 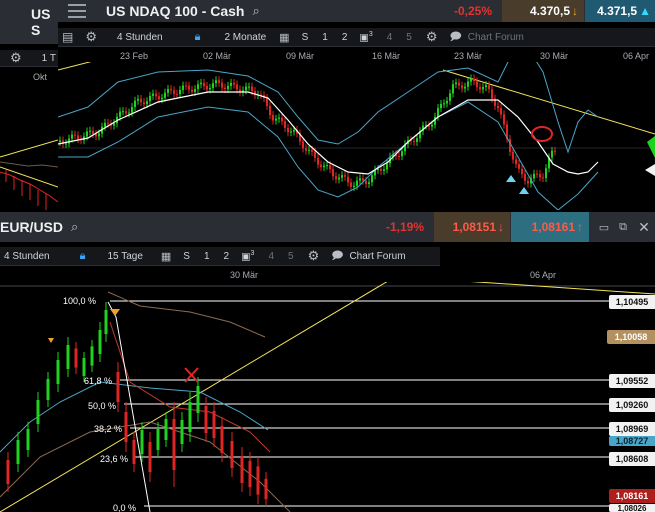 What do you see at coordinates (550, 227) in the screenshot?
I see `eurusd-ask-button: 1,08161 ↑` at bounding box center [550, 227].